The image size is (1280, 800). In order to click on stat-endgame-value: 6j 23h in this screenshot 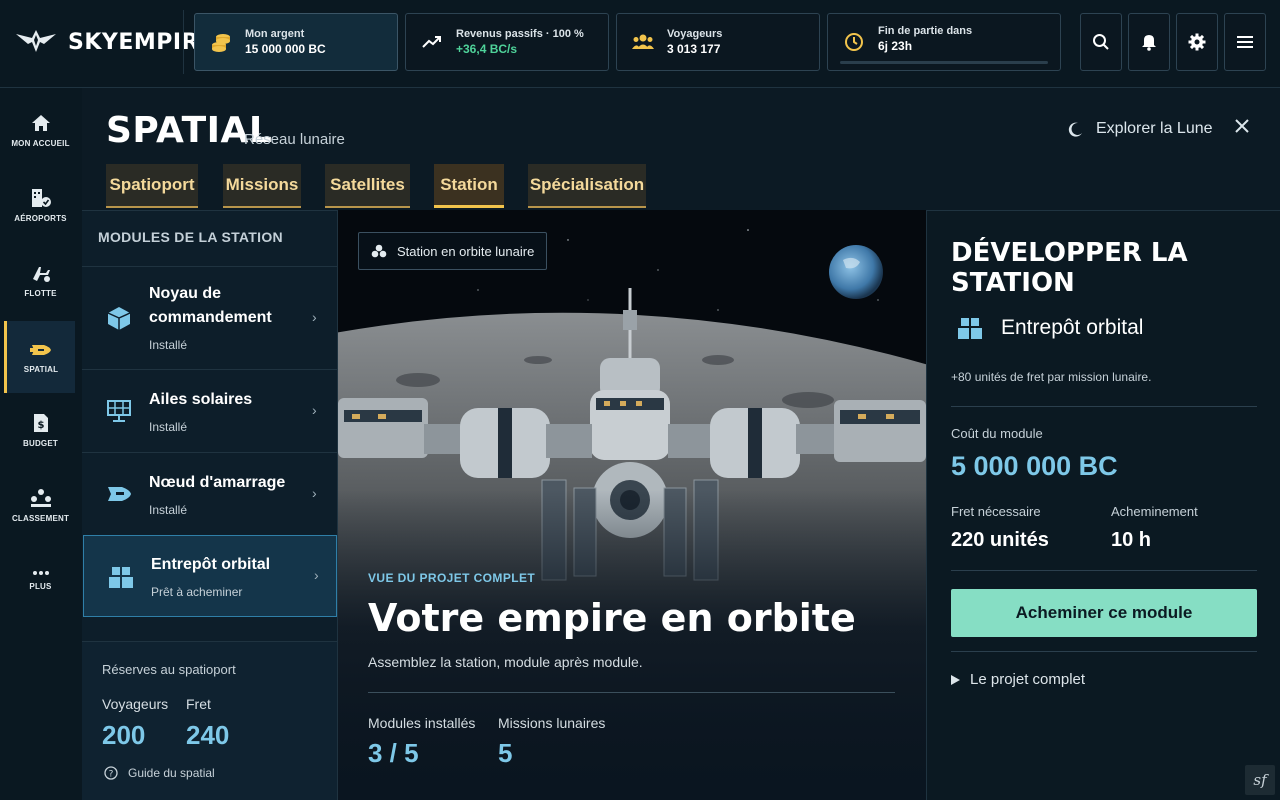, I will do `click(895, 46)`.